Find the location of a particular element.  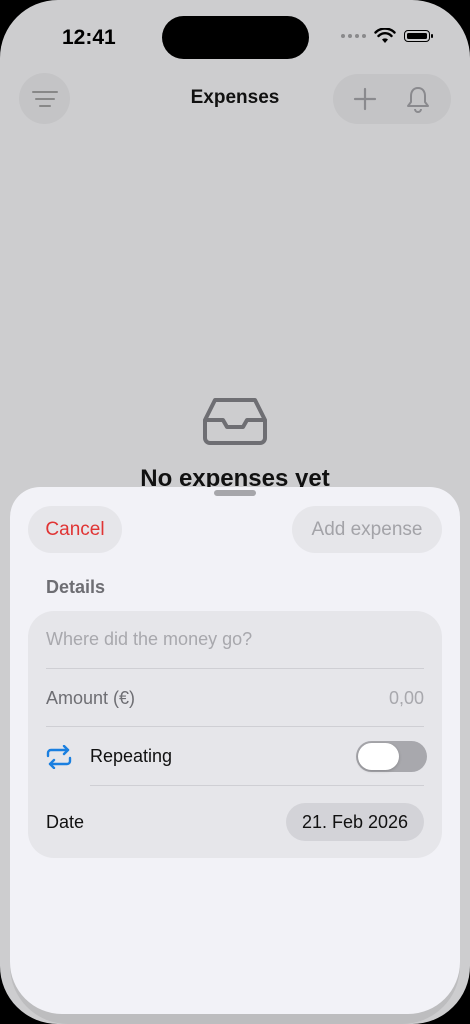

cancel-button: Cancel is located at coordinates (75, 529).